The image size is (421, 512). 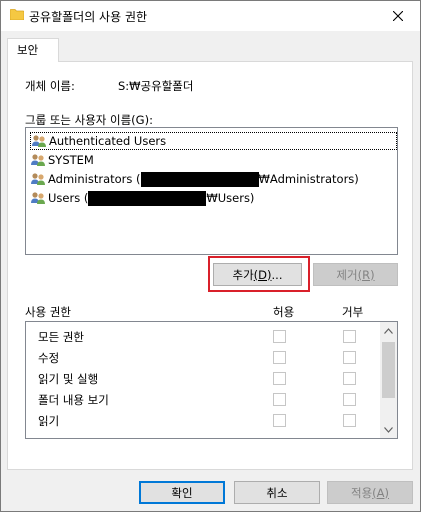 I want to click on cancel-button-label: 취소, so click(x=277, y=492).